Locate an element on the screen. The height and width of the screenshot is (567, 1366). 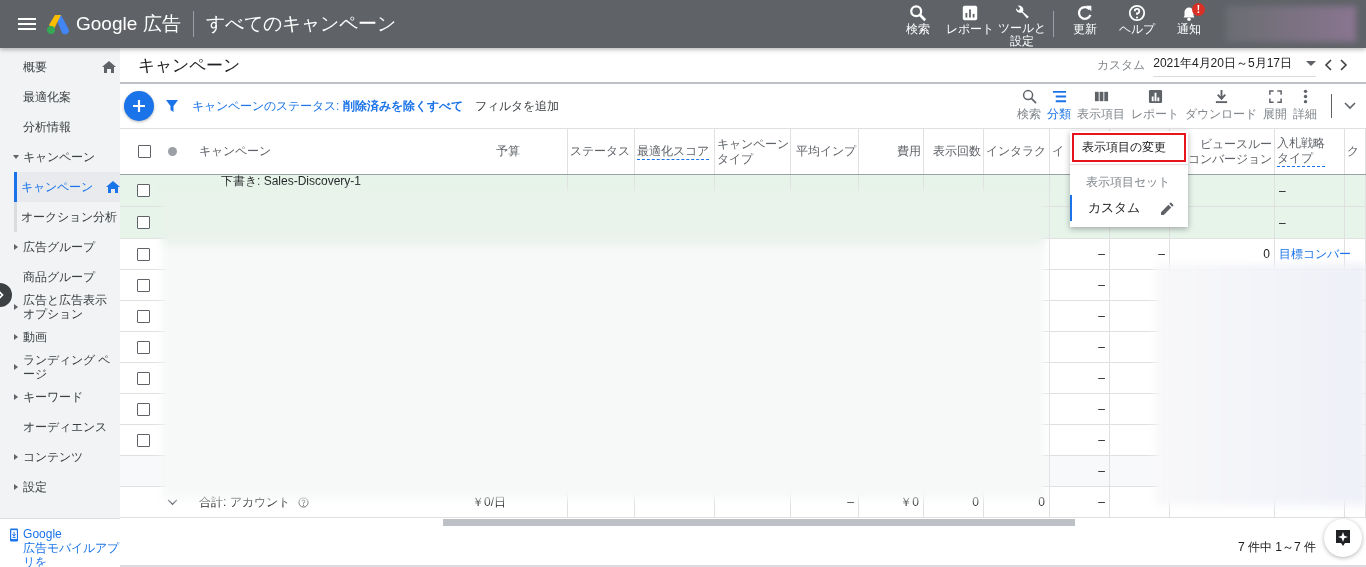
nav-item: ランディング ページ is located at coordinates (66, 367).